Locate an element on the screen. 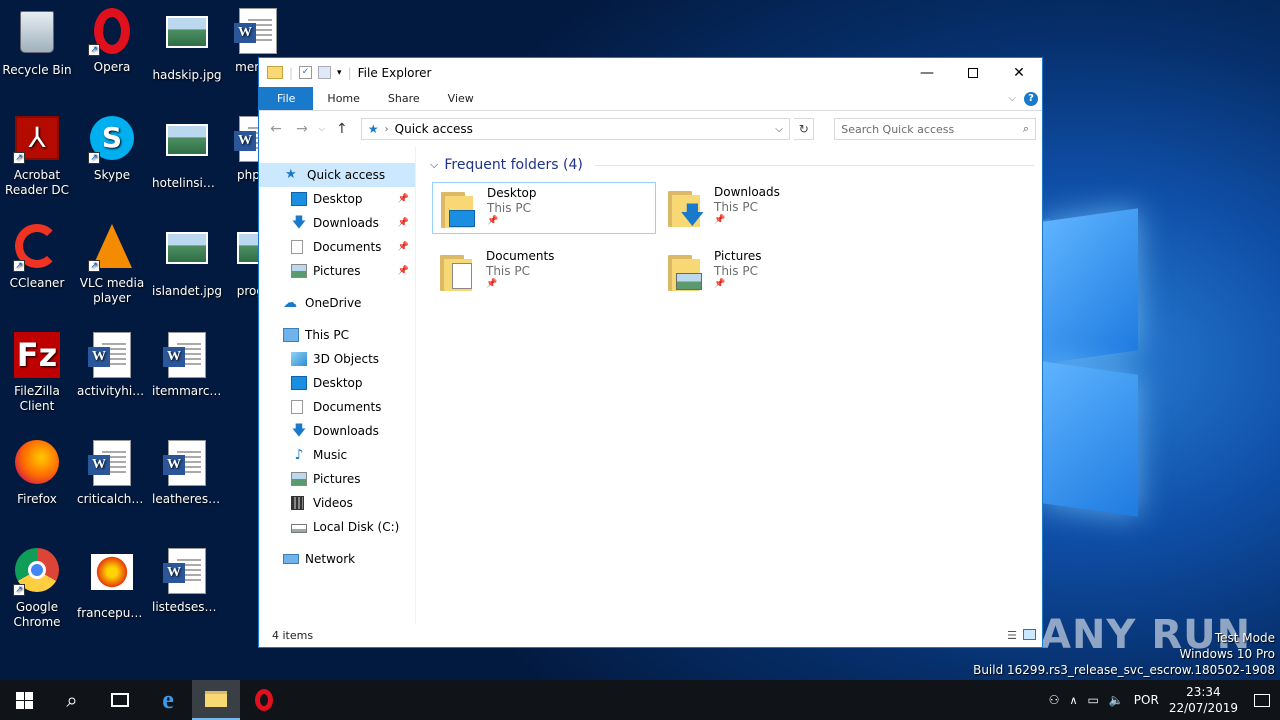 Image resolution: width=1280 pixels, height=720 pixels. filezilla-icon: Fz is located at coordinates (37, 356).